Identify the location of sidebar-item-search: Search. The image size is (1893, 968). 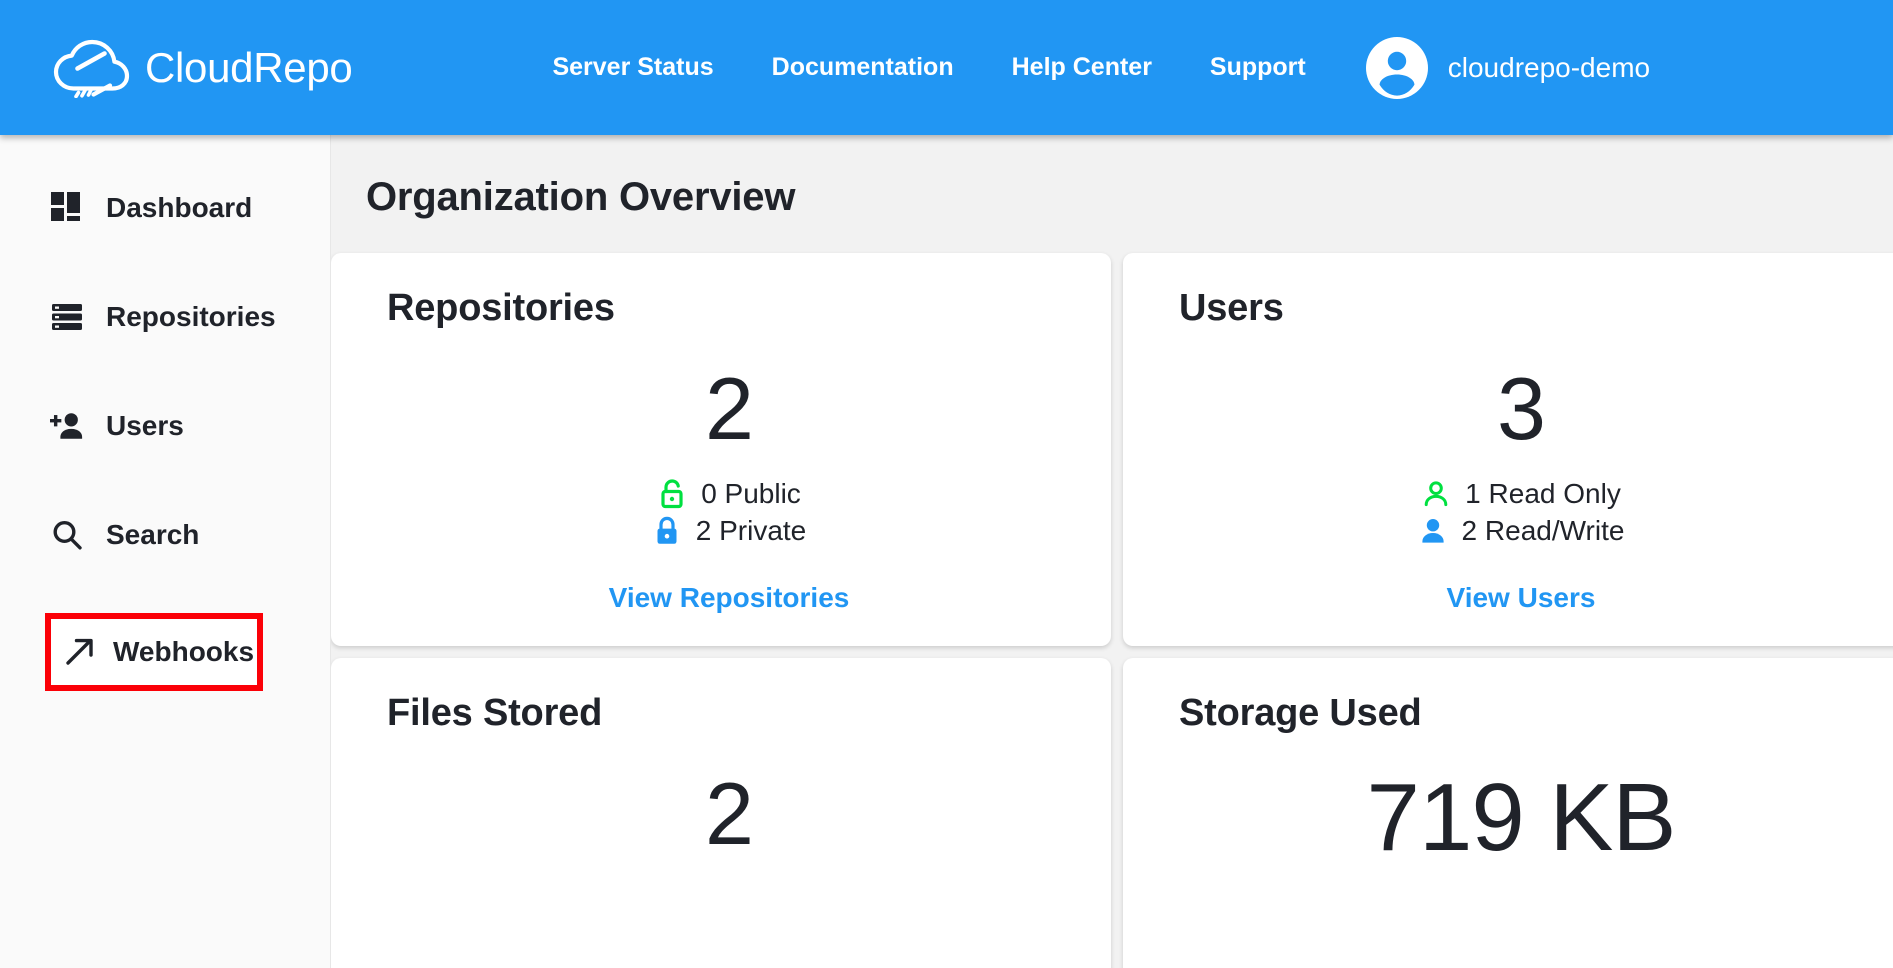
(165, 535).